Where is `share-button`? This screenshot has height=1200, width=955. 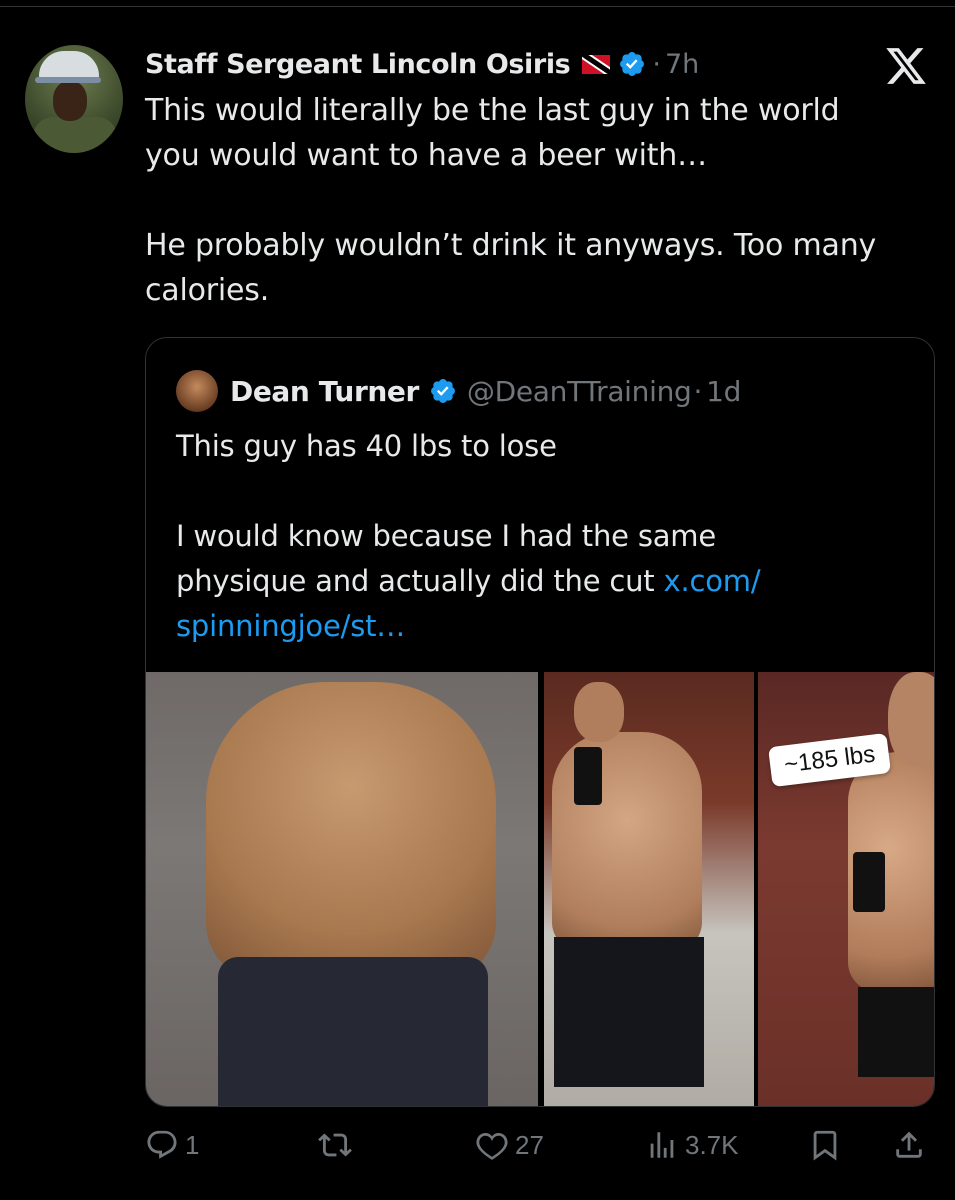
share-button is located at coordinates (909, 1145).